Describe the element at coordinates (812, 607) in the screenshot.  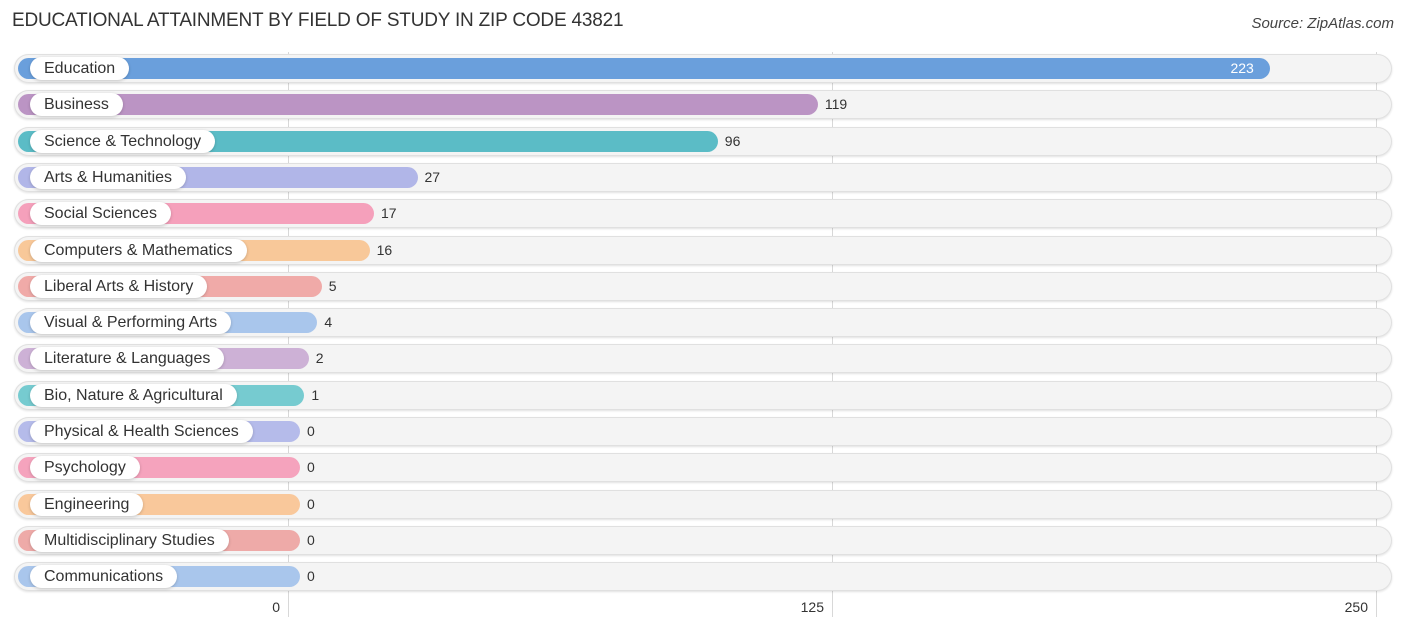
I see `x-tick-label: 125` at that location.